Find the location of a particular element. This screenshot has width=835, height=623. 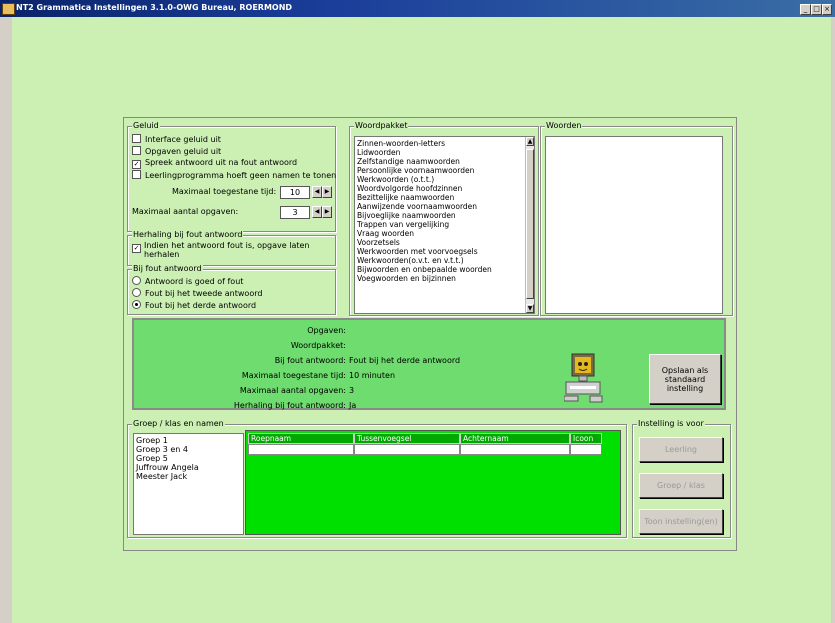

groep-legend: Groep / klas en namen is located at coordinates (178, 424).